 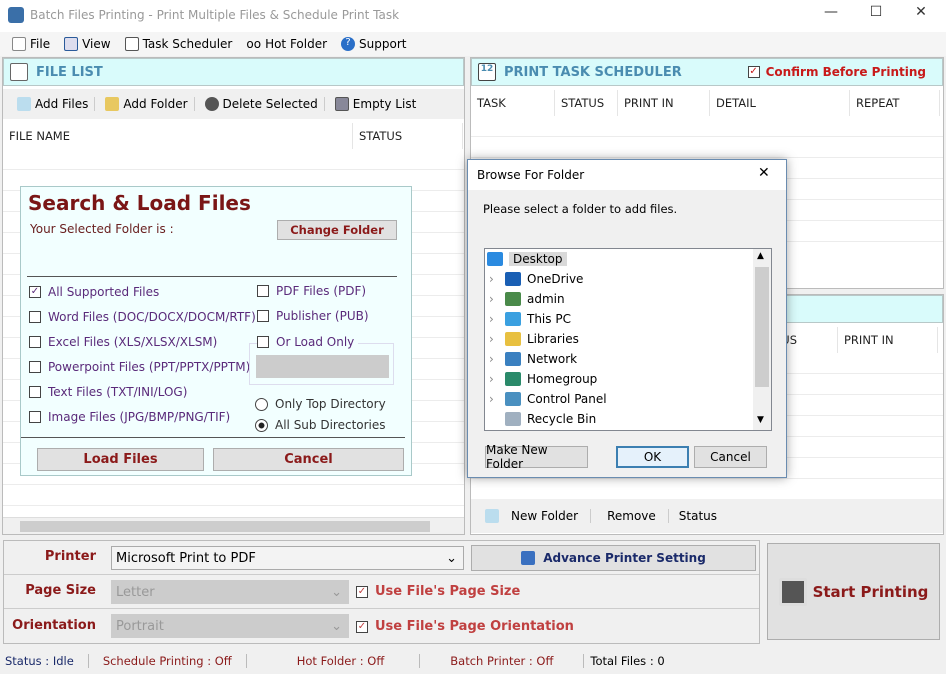 I want to click on delete-selected-button: Delete Selected, so click(x=262, y=104).